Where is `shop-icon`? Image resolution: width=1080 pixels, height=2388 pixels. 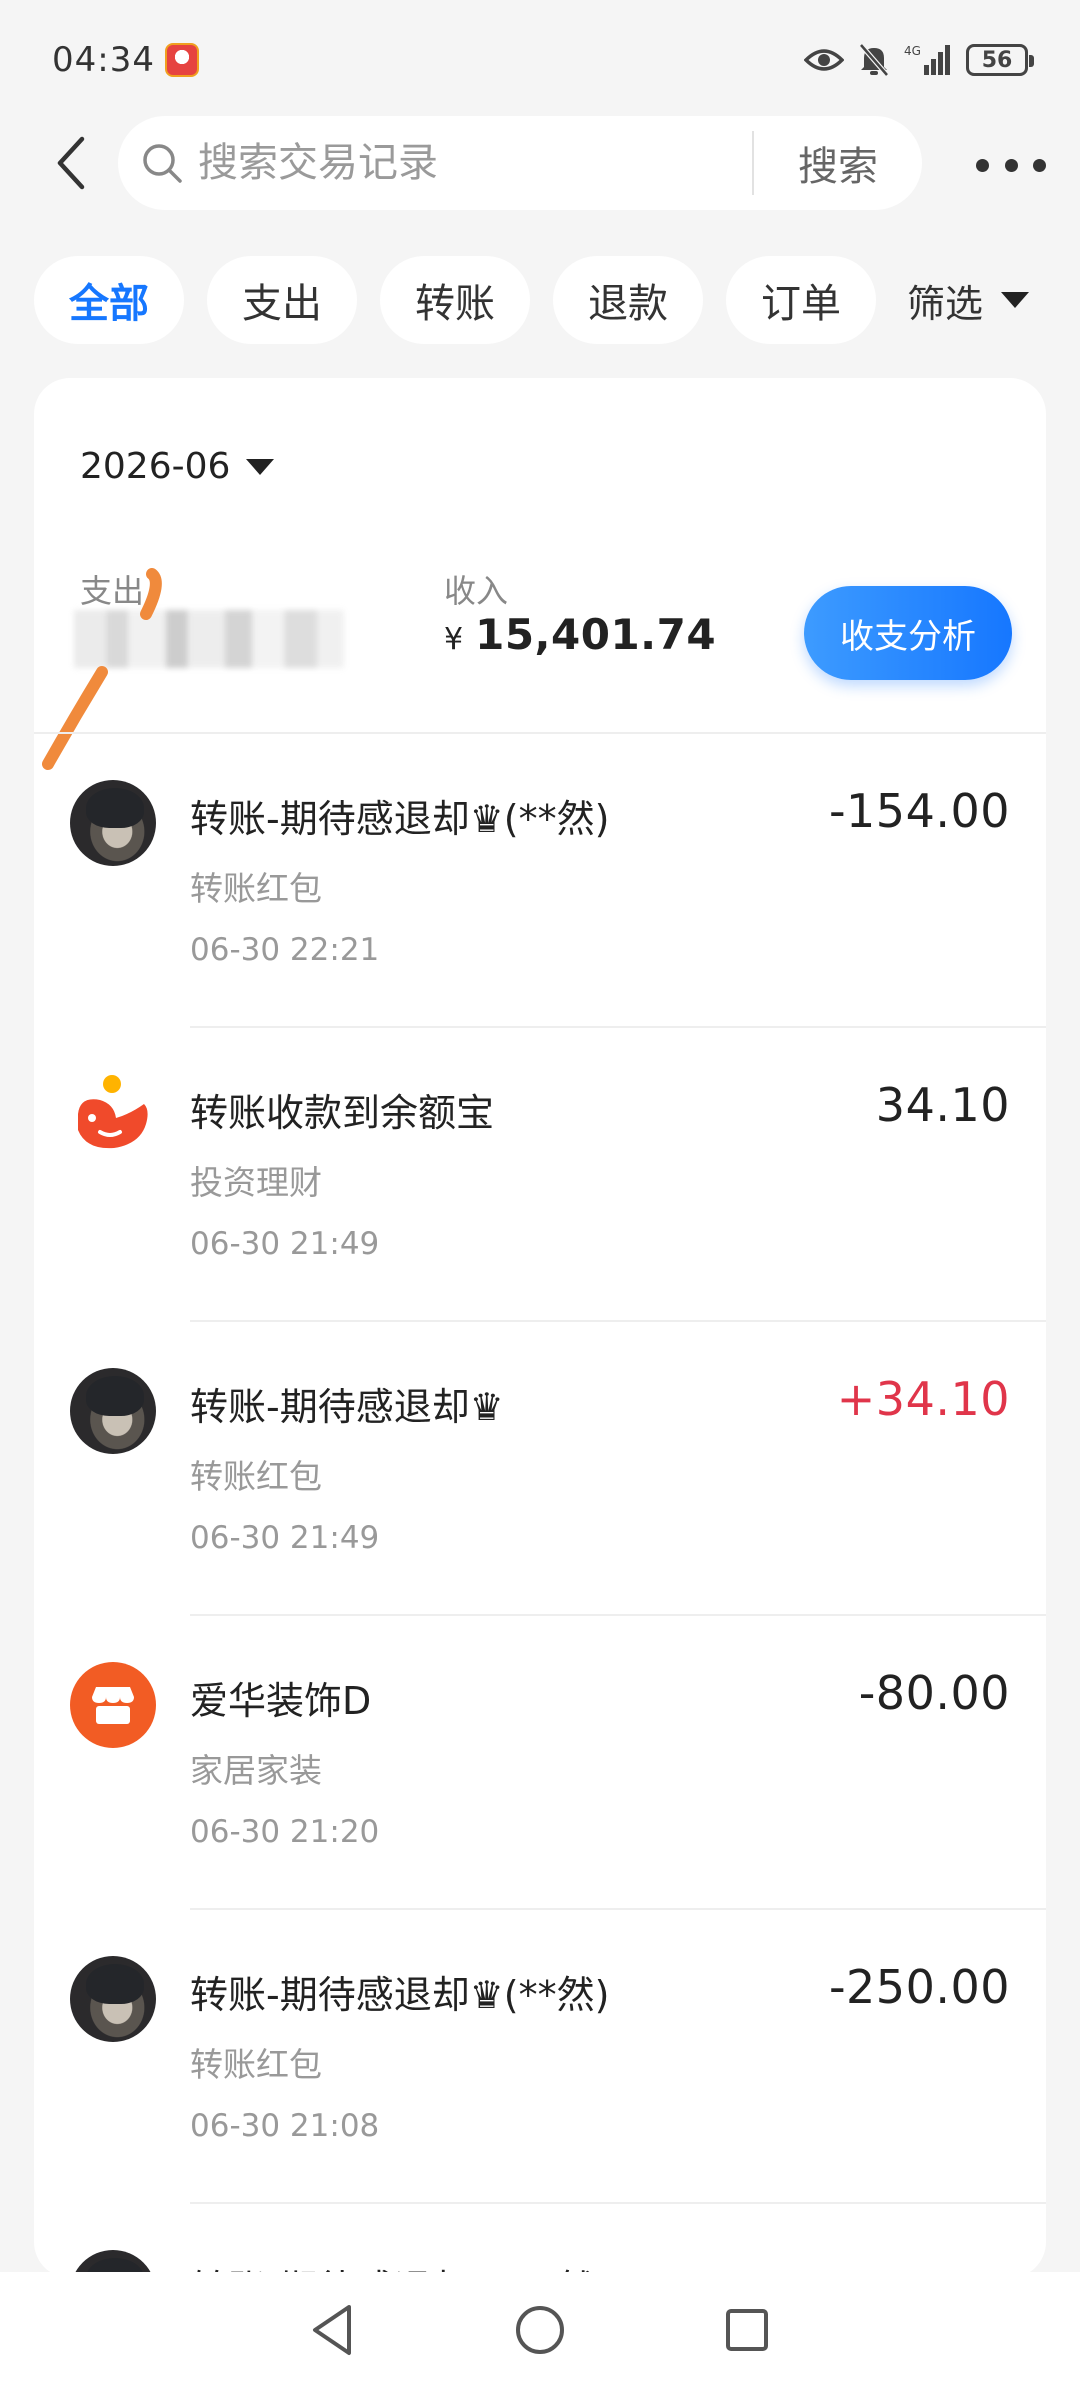
shop-icon is located at coordinates (113, 1705).